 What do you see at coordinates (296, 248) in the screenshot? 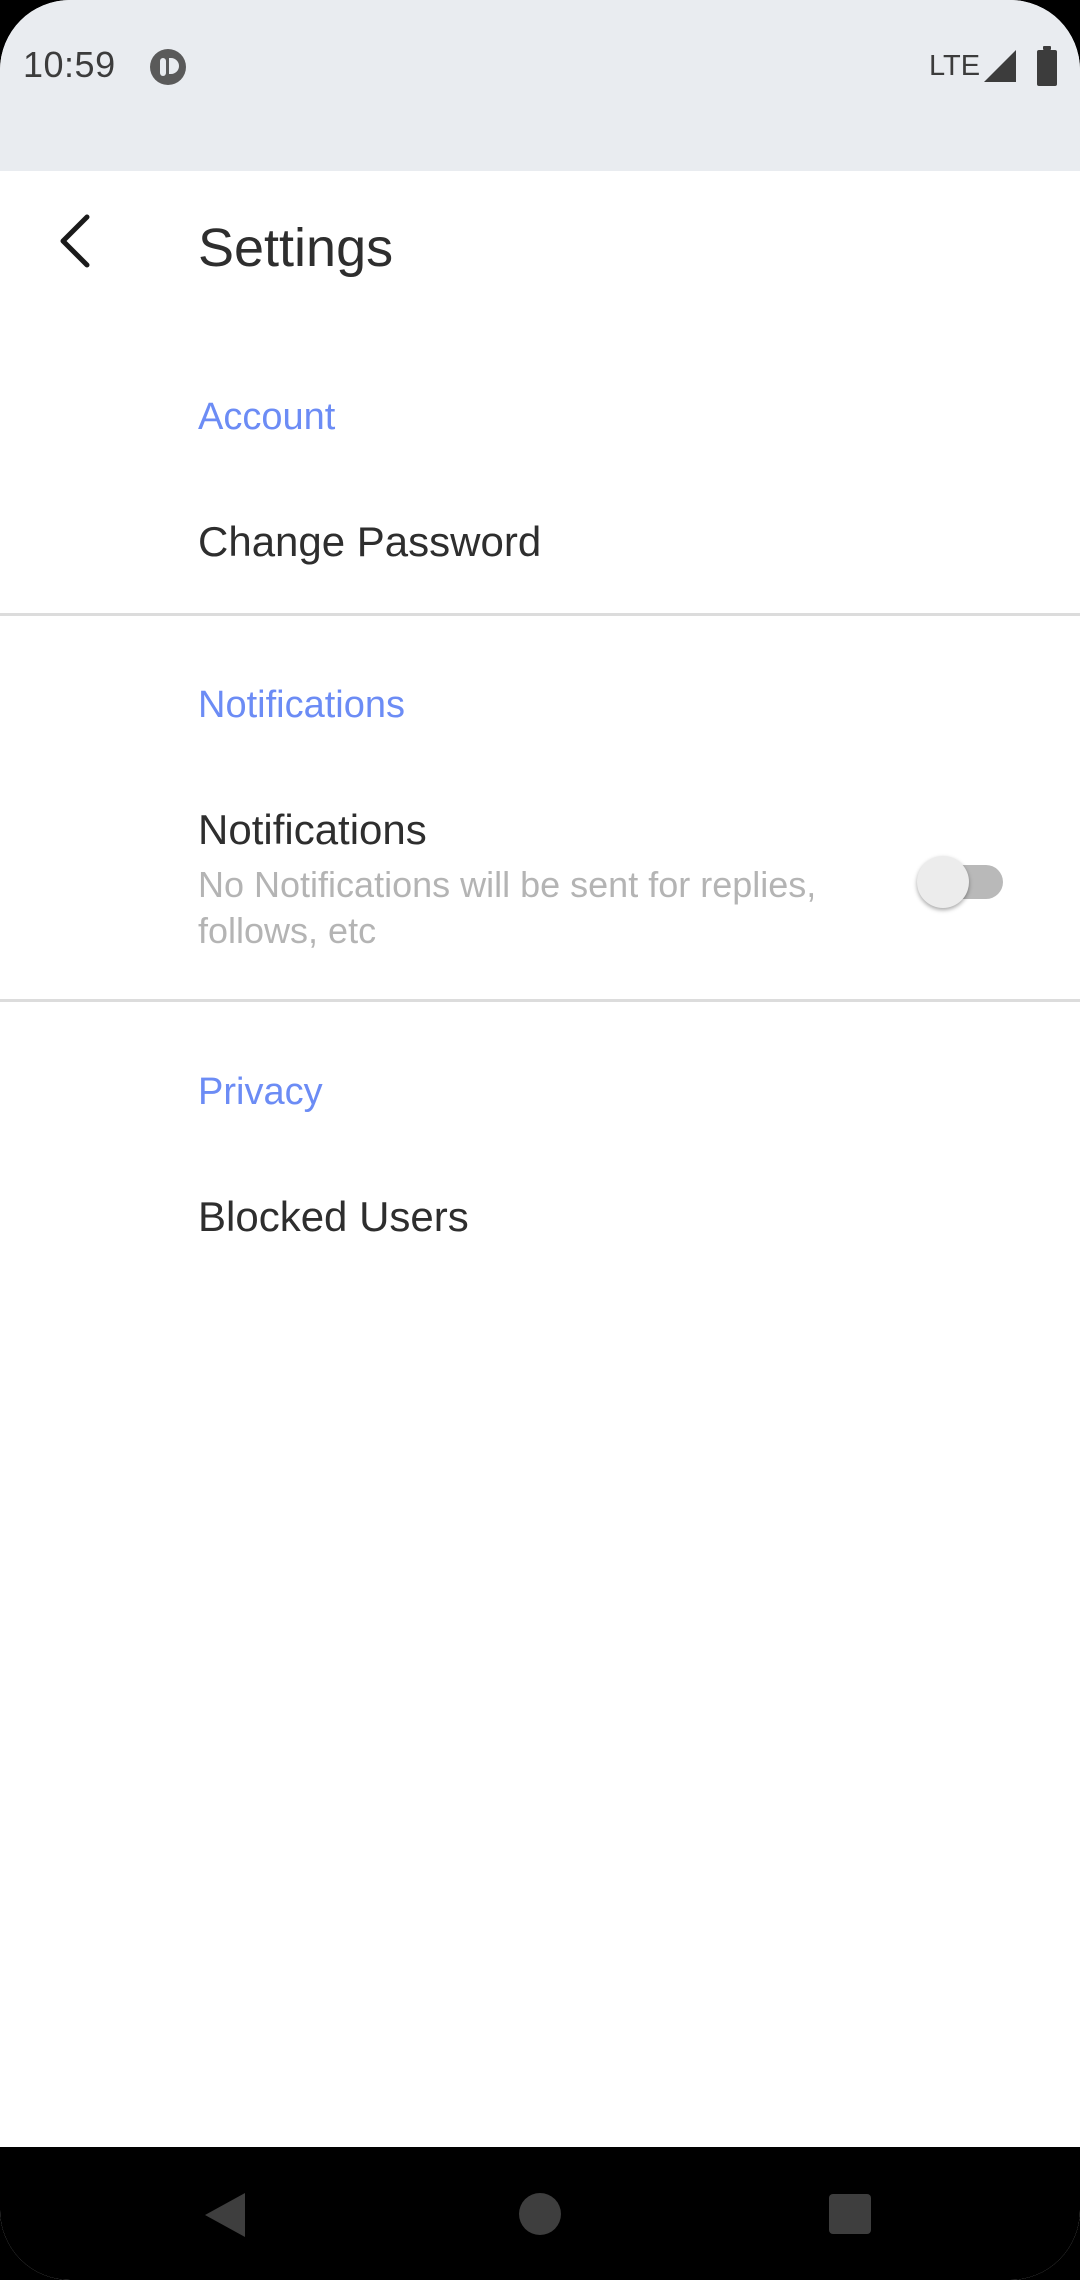
I see `page-title: Settings` at bounding box center [296, 248].